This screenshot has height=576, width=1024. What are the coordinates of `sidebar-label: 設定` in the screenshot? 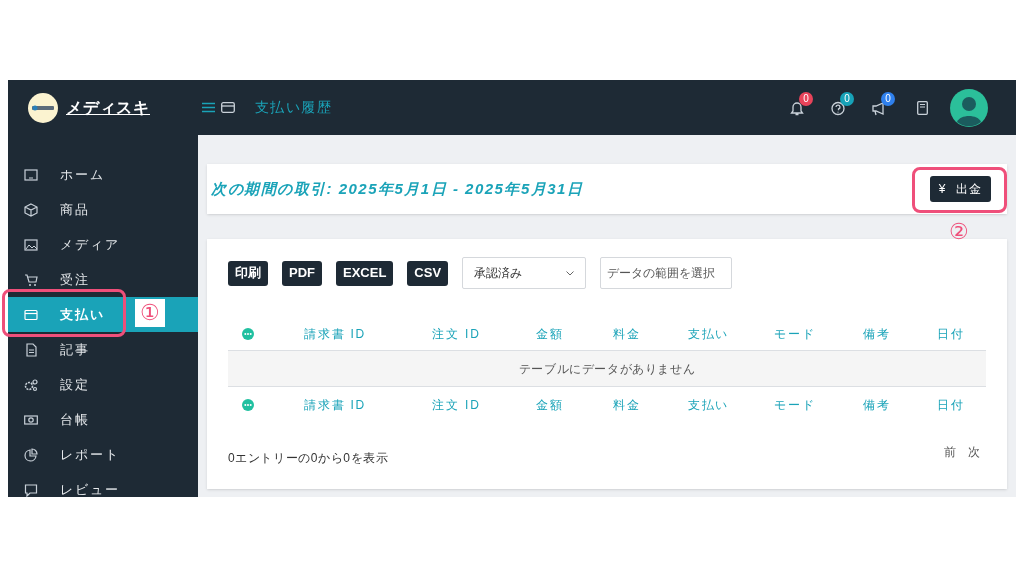 It's located at (75, 384).